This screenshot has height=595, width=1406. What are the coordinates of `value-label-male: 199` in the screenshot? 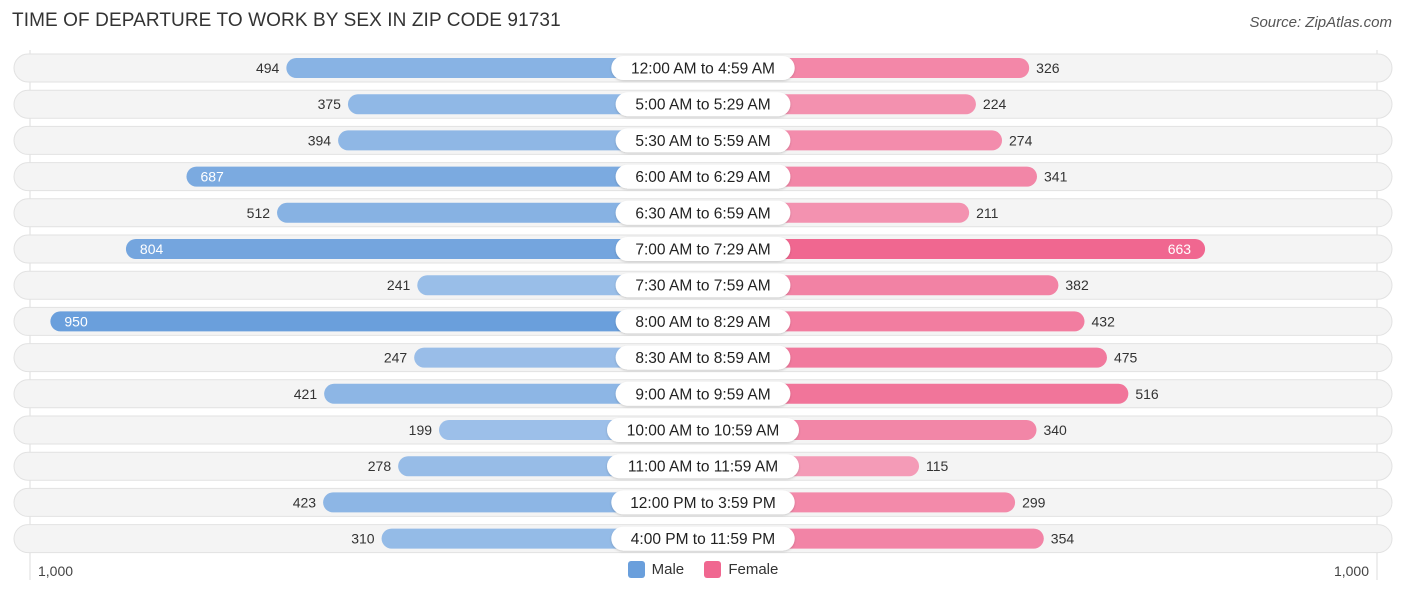 It's located at (421, 430).